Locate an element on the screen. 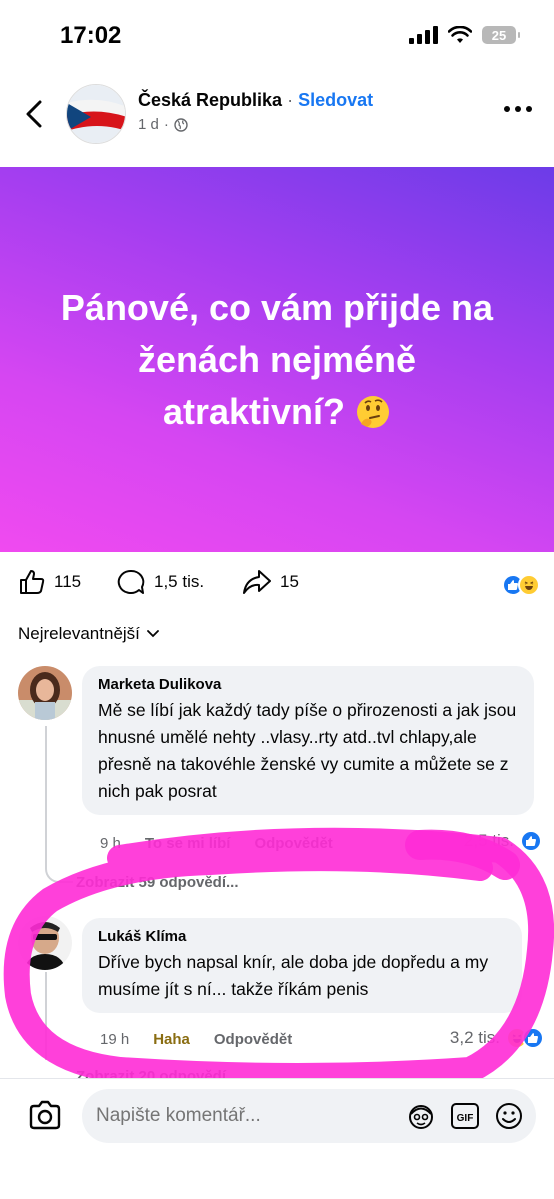 This screenshot has width=554, height=1199. post-header: Česká Republika · Sledovat 1 d · is located at coordinates (277, 118).